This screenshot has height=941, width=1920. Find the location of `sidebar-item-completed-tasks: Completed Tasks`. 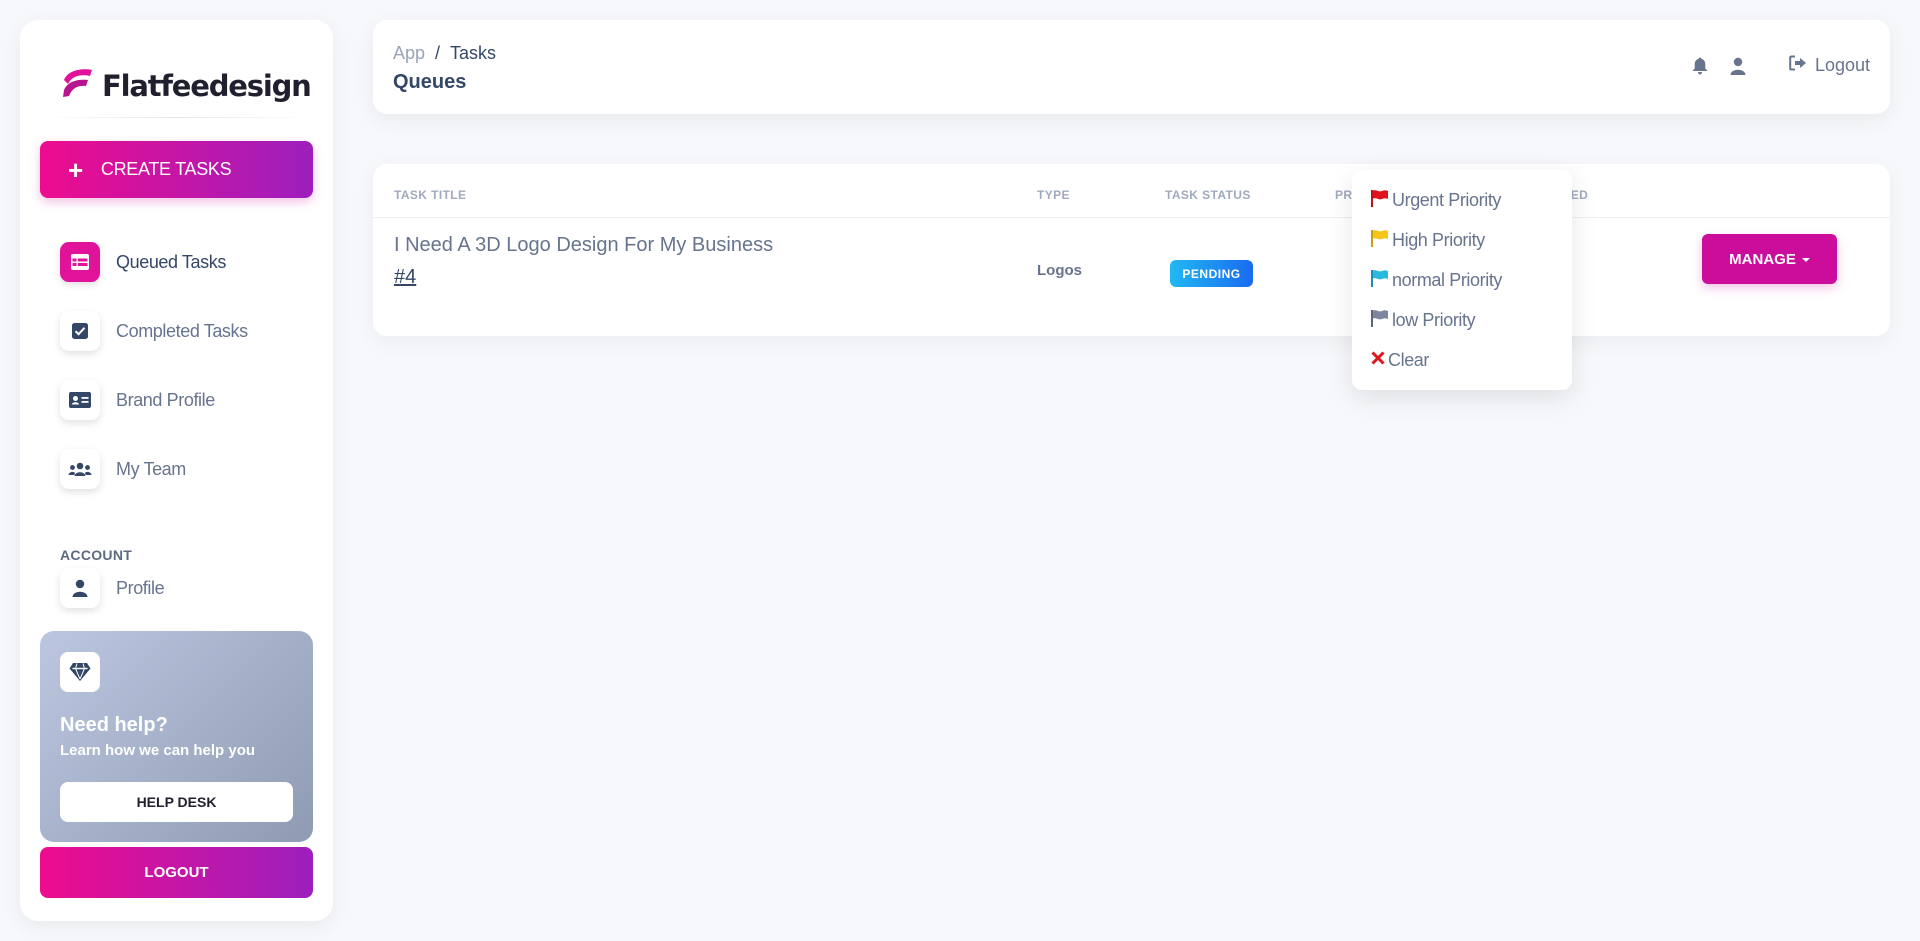

sidebar-item-completed-tasks: Completed Tasks is located at coordinates (154, 331).